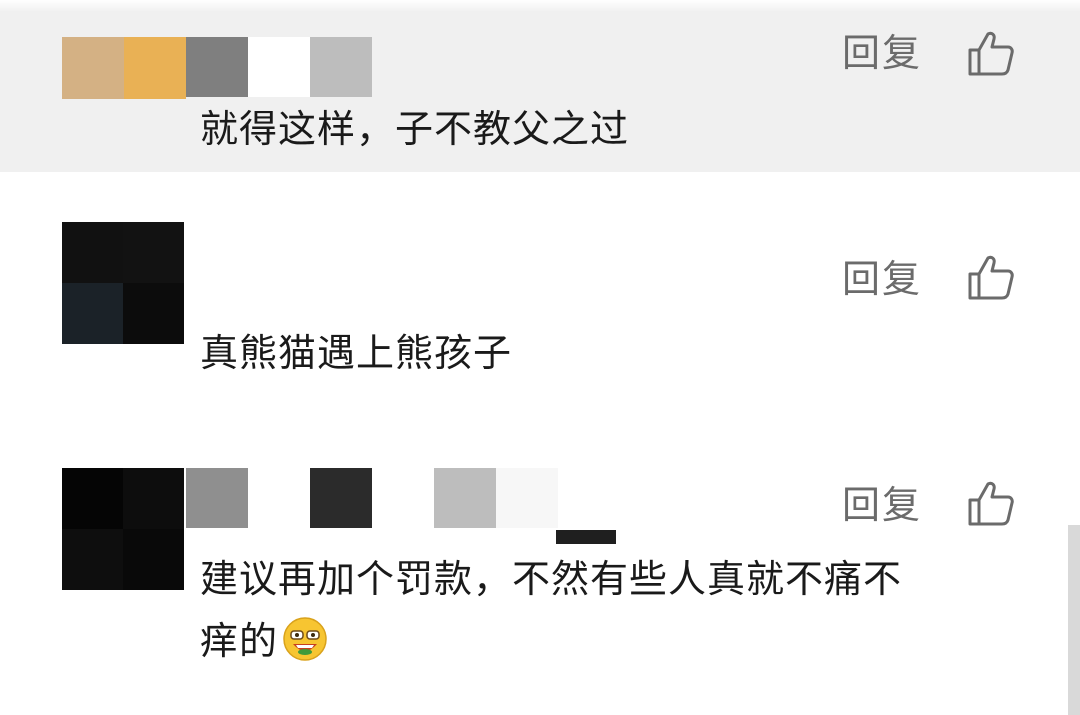 This screenshot has width=1080, height=715. What do you see at coordinates (620, 641) in the screenshot?
I see `comment-text-line: 痒的` at bounding box center [620, 641].